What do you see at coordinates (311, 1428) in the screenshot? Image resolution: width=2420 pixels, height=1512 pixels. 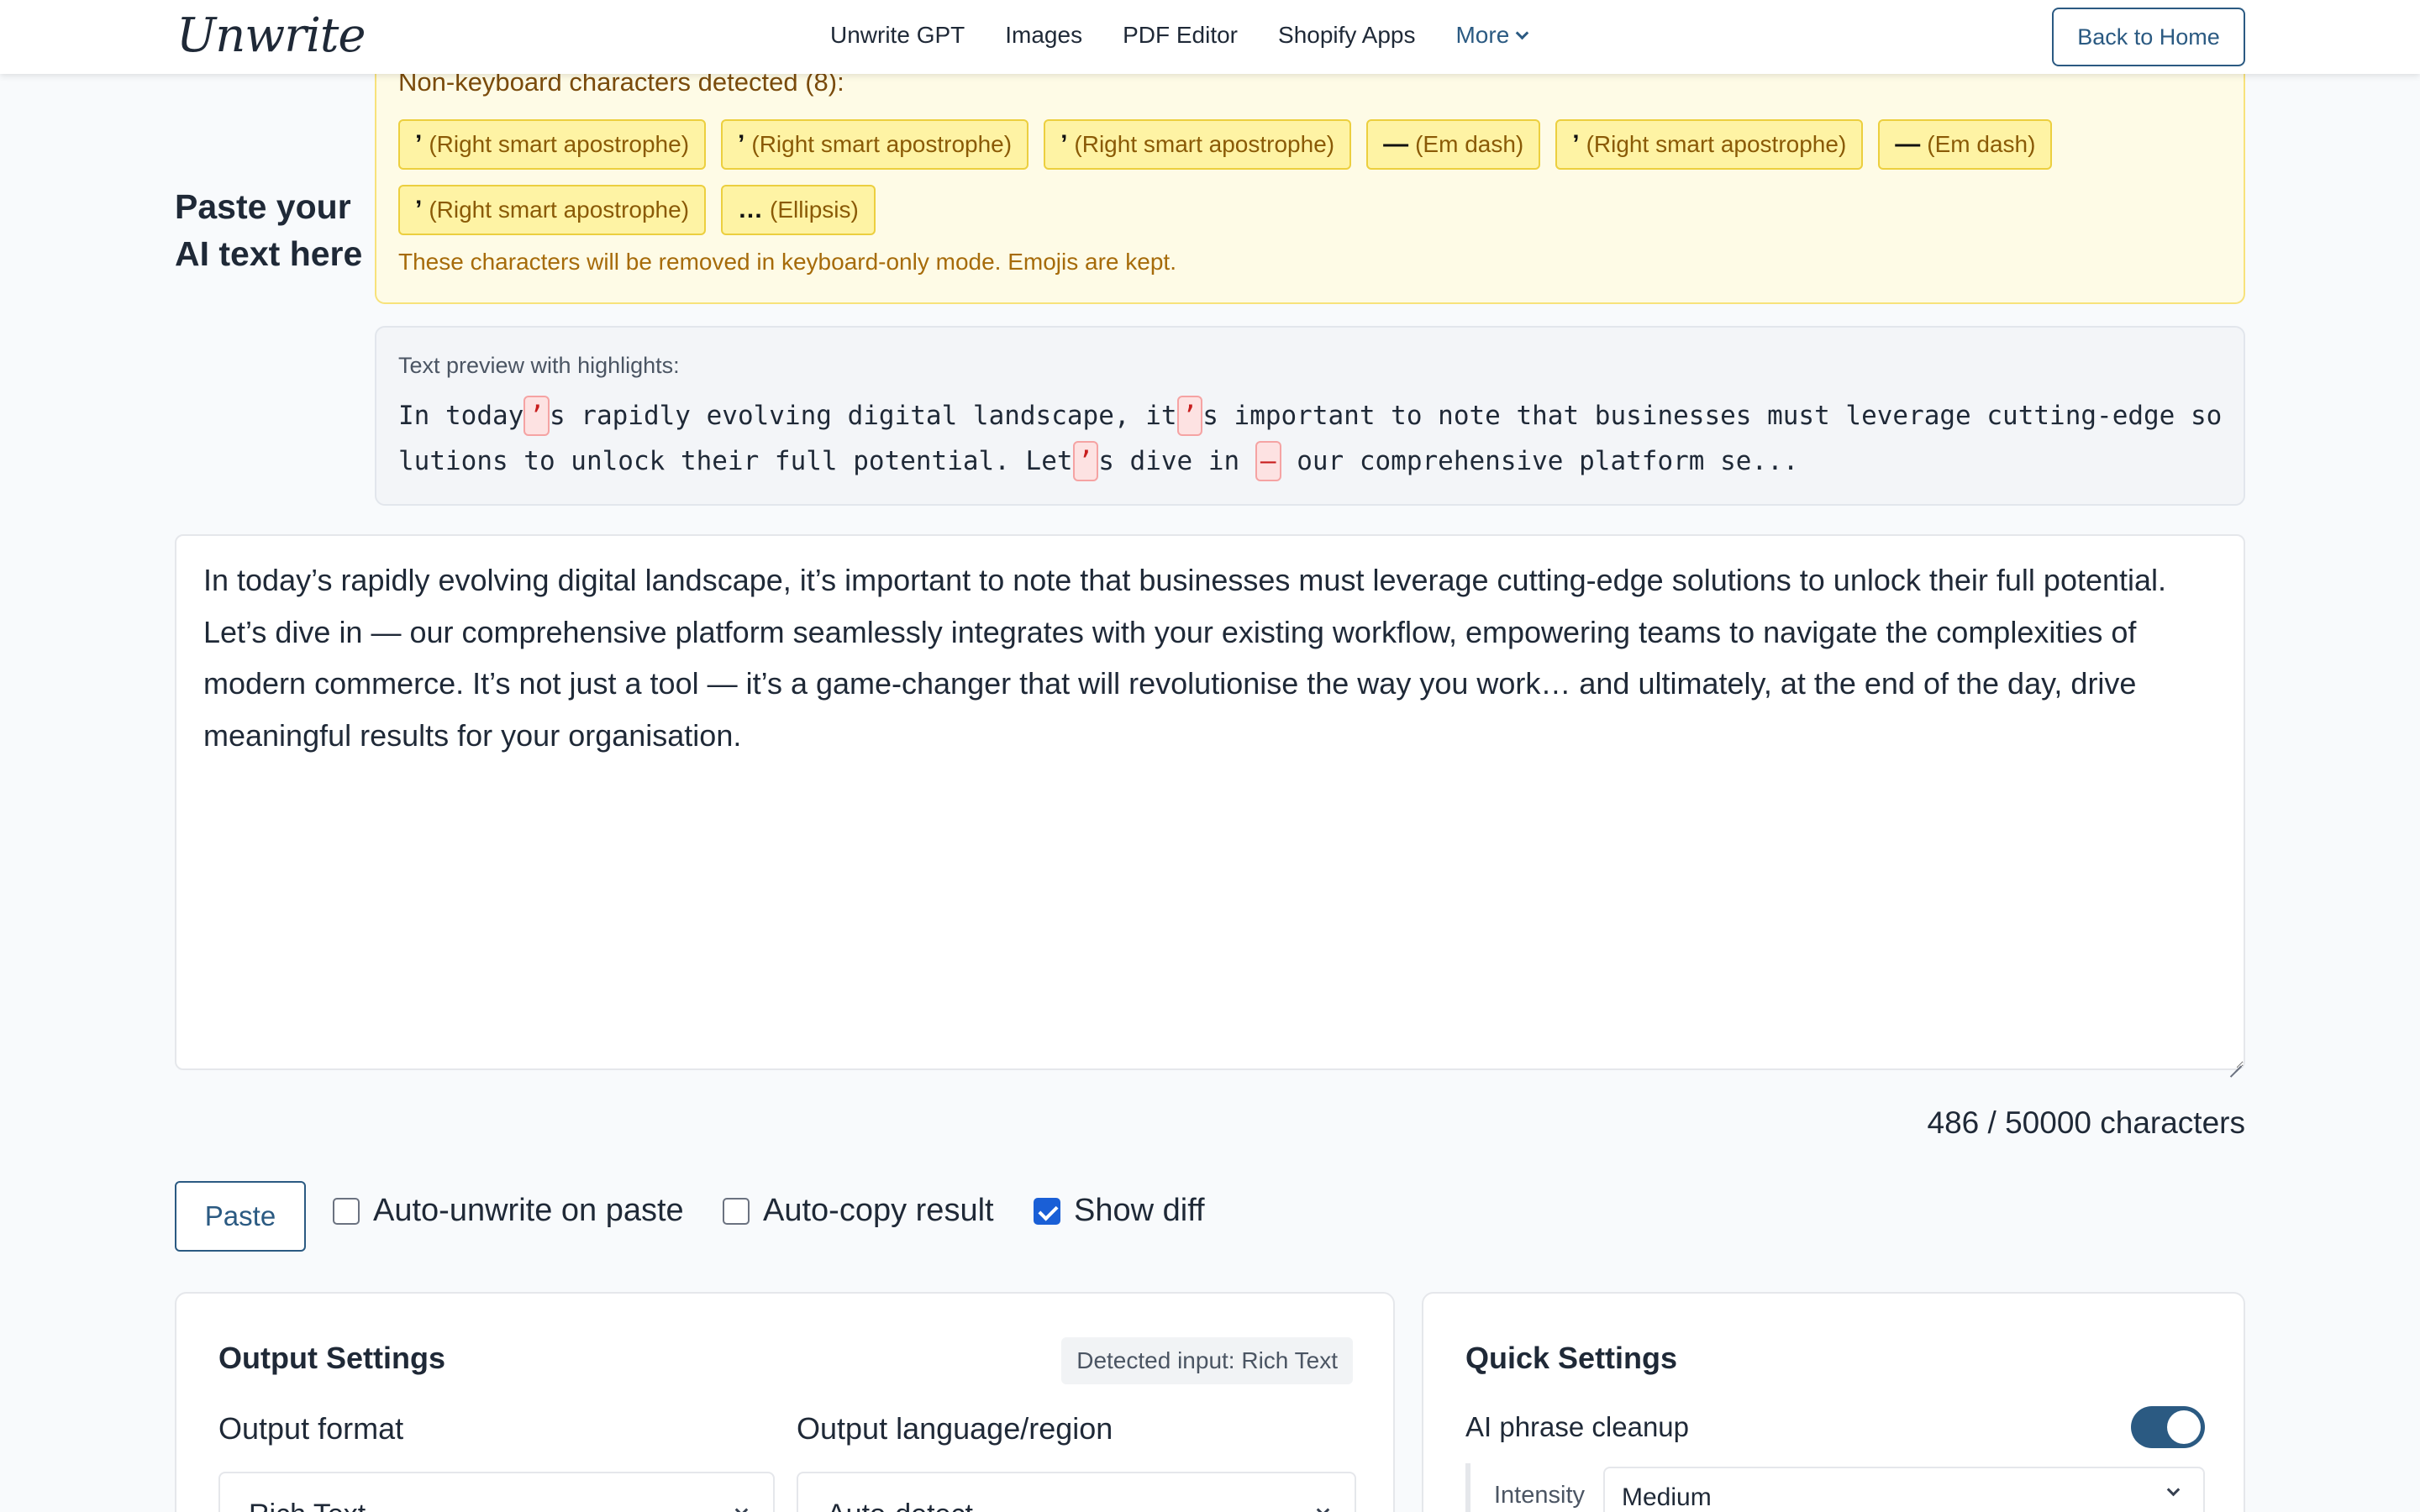 I see `output-format-label: Output format` at bounding box center [311, 1428].